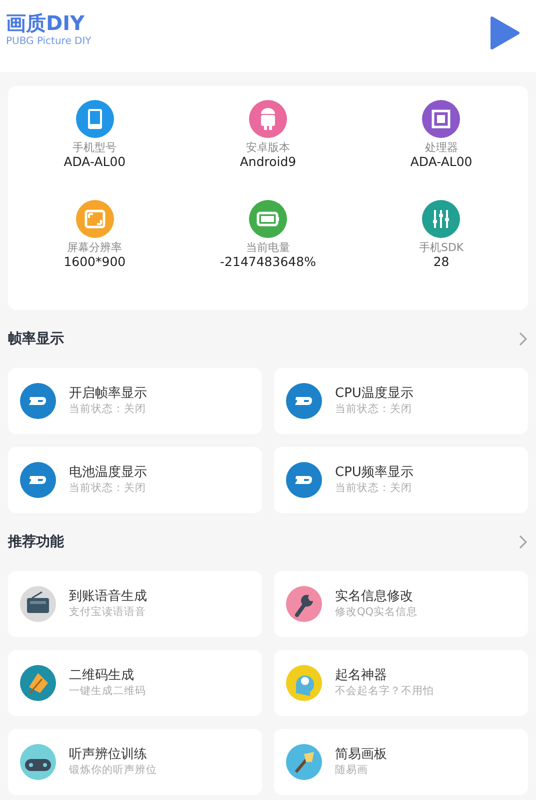  I want to click on info-label: 当前电量, so click(268, 247).